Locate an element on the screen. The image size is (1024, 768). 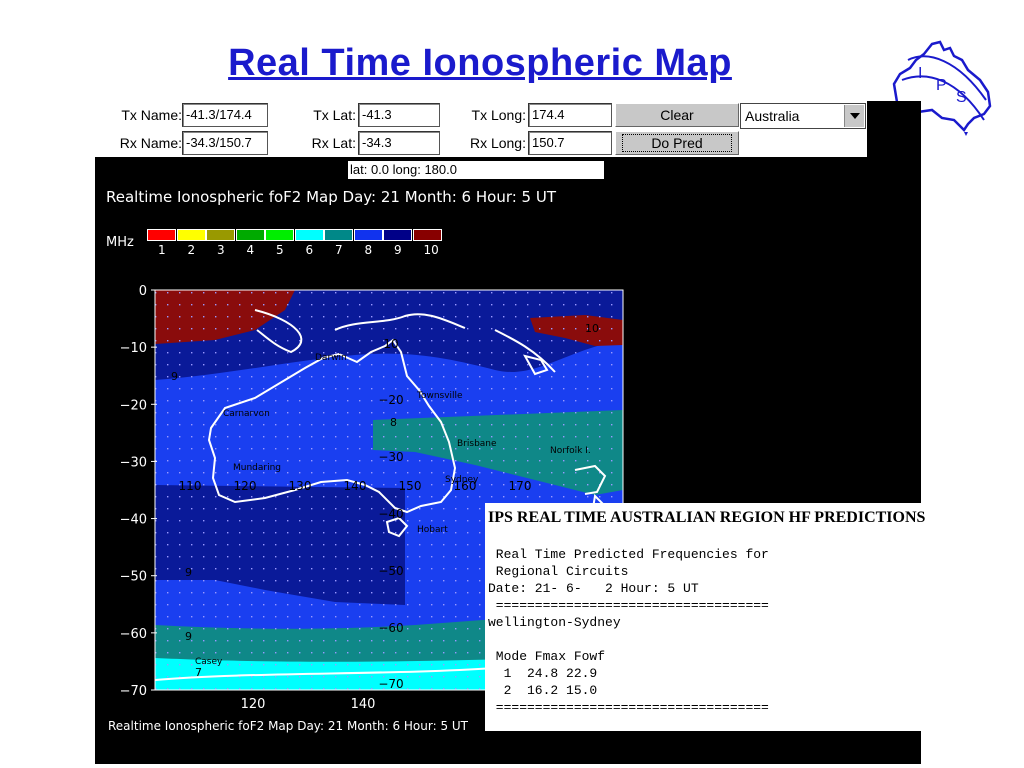
inner-longitude-label: 130 is located at coordinates (300, 486).